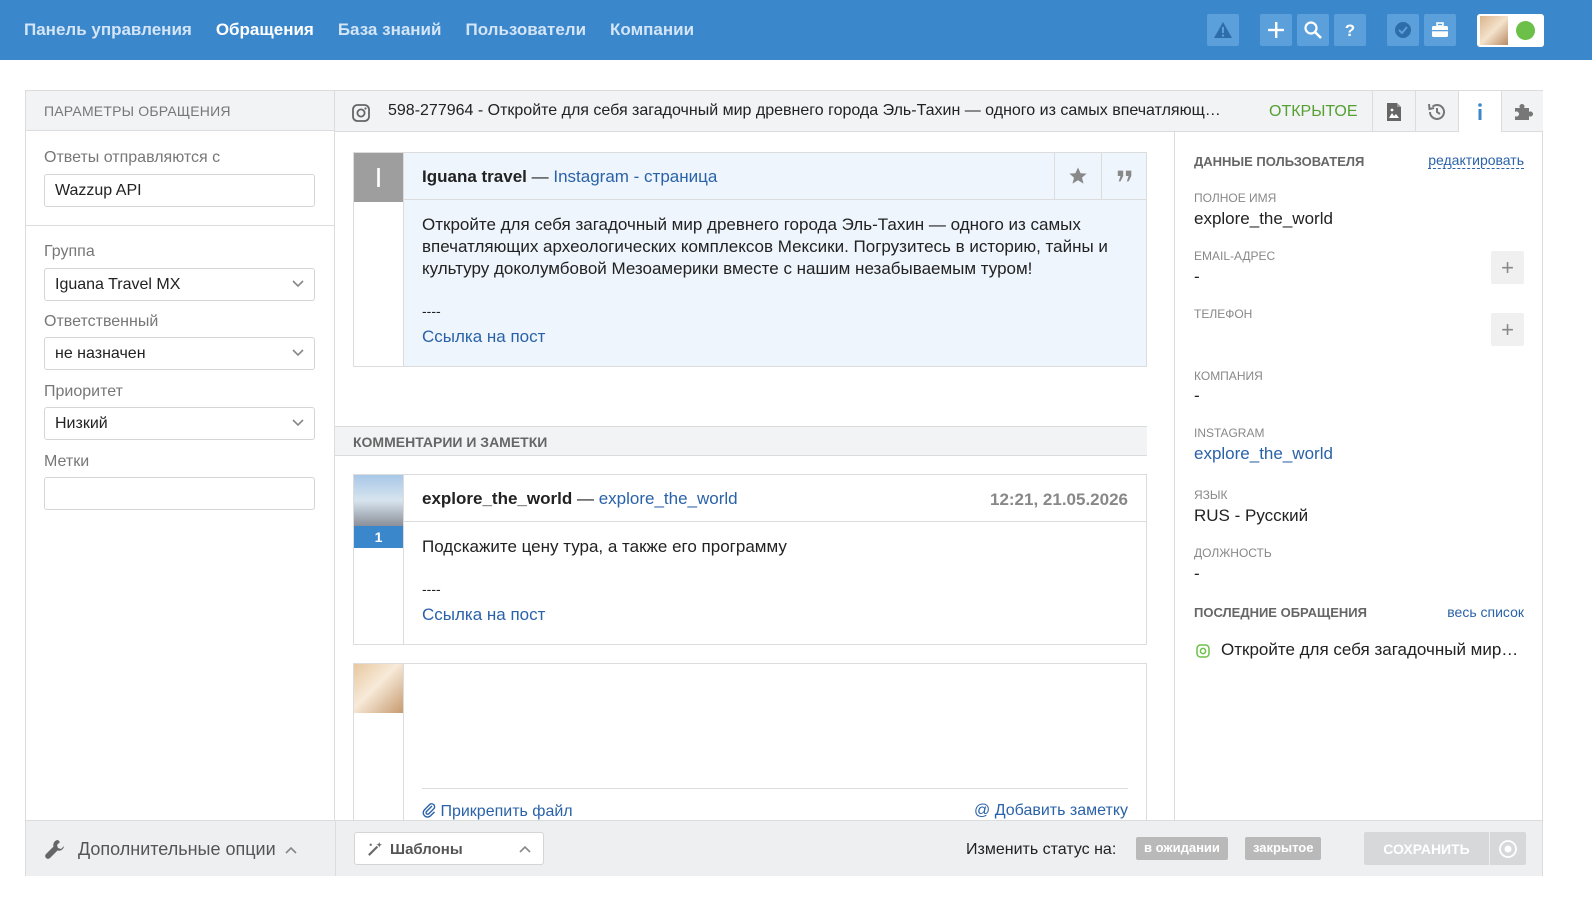  What do you see at coordinates (1403, 30) in the screenshot?
I see `check-badge-icon` at bounding box center [1403, 30].